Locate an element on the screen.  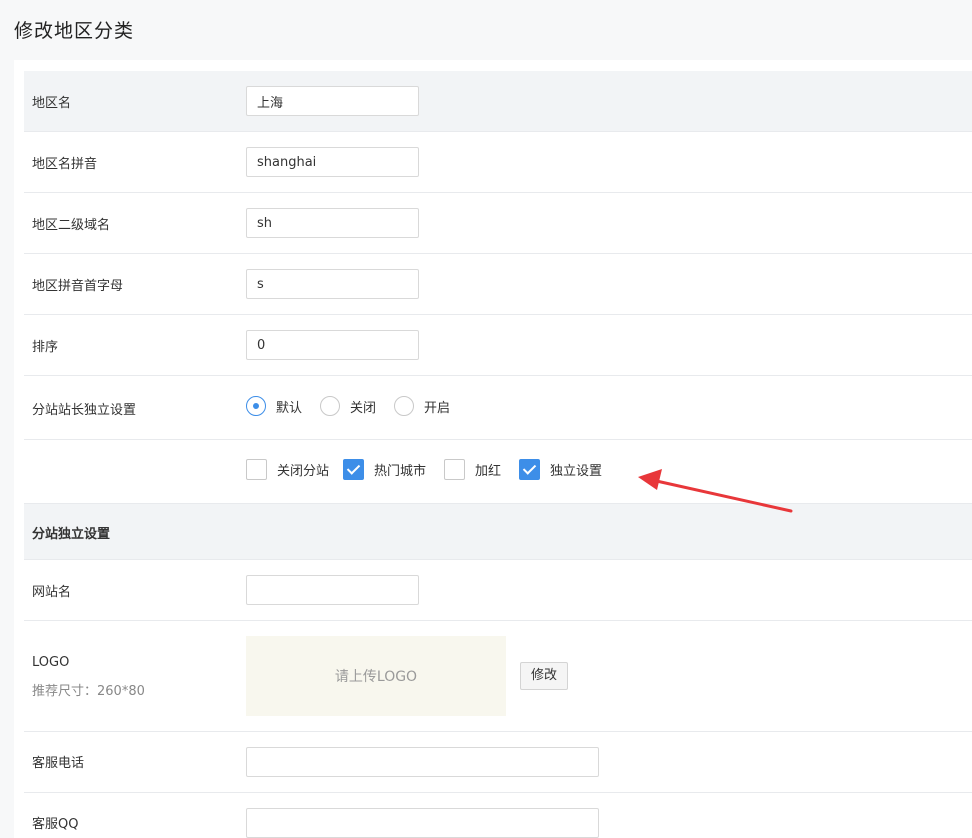
initial-label: 地区拼音首字母 is located at coordinates (78, 286).